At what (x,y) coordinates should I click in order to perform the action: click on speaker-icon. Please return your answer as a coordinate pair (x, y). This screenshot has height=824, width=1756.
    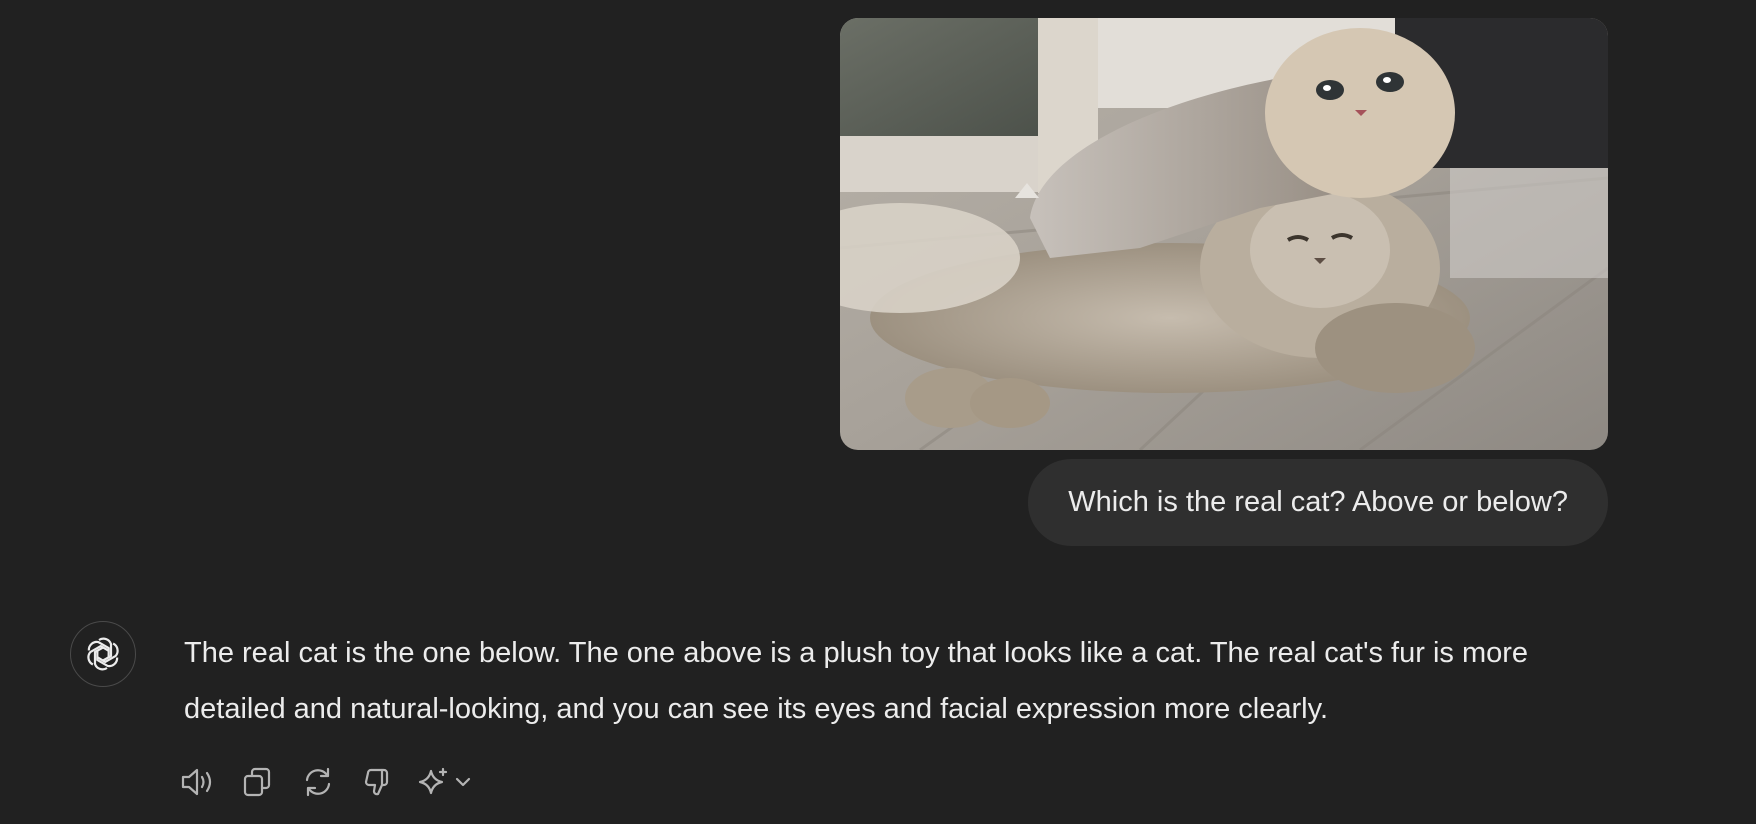
    Looking at the image, I should click on (196, 782).